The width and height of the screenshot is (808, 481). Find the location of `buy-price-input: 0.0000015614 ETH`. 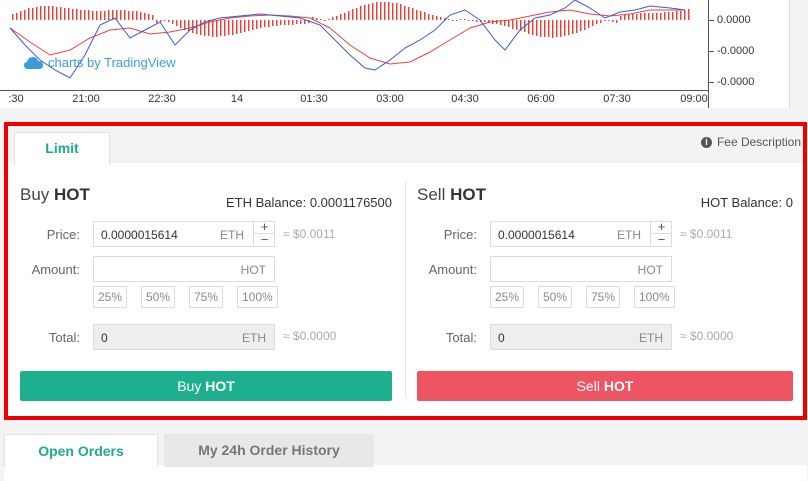

buy-price-input: 0.0000015614 ETH is located at coordinates (184, 234).